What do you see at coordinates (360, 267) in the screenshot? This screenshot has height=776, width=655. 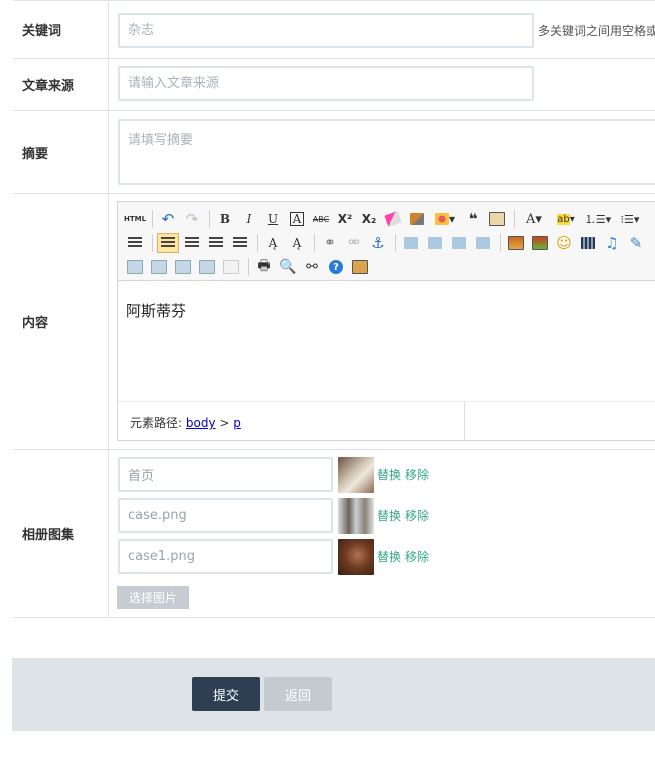 I see `paste-icon` at bounding box center [360, 267].